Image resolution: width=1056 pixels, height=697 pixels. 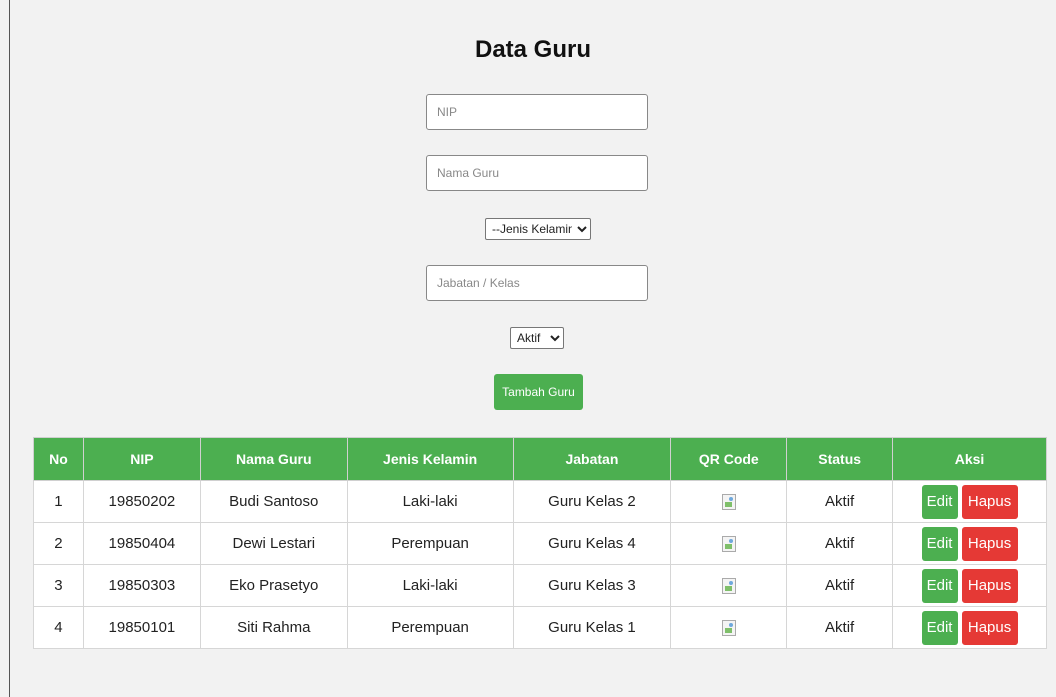 I want to click on cell-nip: 19850404, so click(x=141, y=543).